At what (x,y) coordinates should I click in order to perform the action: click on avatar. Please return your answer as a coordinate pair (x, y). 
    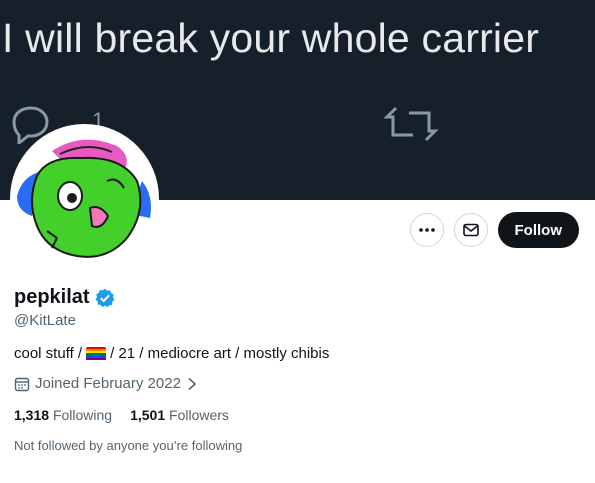
    Looking at the image, I should click on (84, 198).